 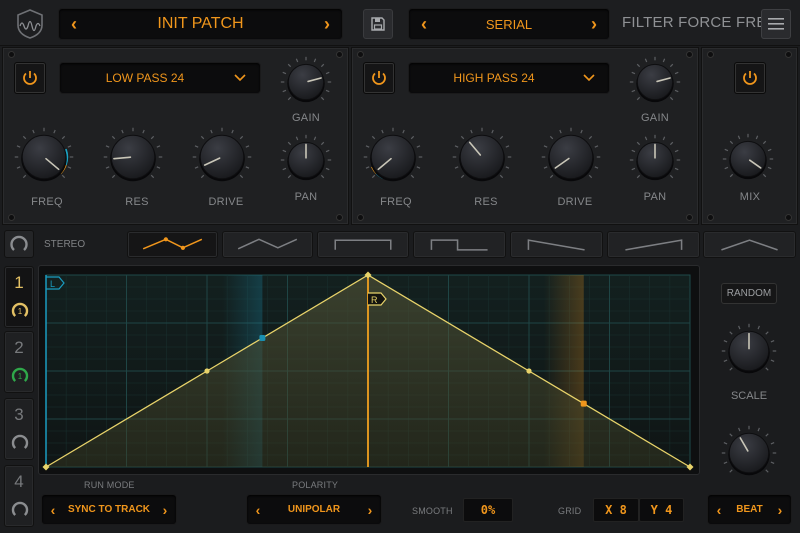 I want to click on stereo-ring-icon, so click(x=19, y=243).